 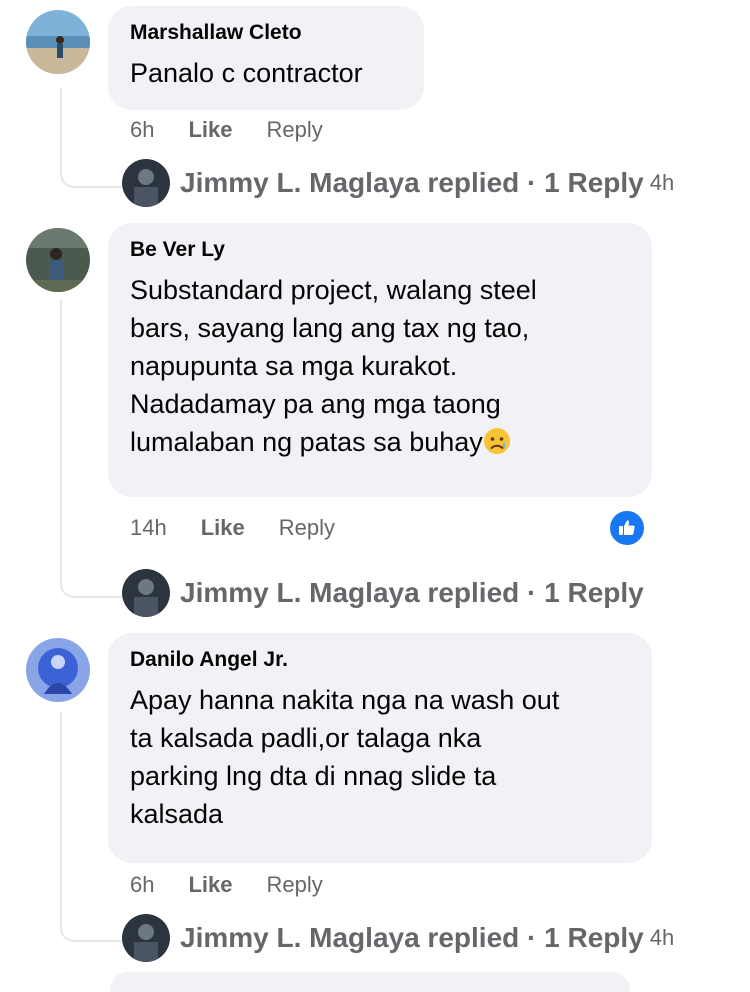 What do you see at coordinates (306, 442) in the screenshot?
I see `comment-text-line: lumalaban ng patas sa buhay` at bounding box center [306, 442].